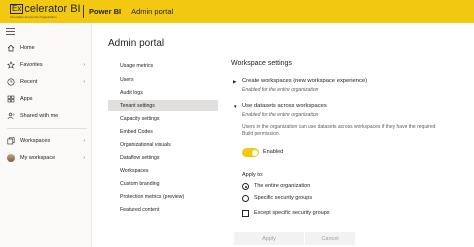 The image size is (474, 247). I want to click on except-groups-label: Except specific security groups, so click(292, 213).